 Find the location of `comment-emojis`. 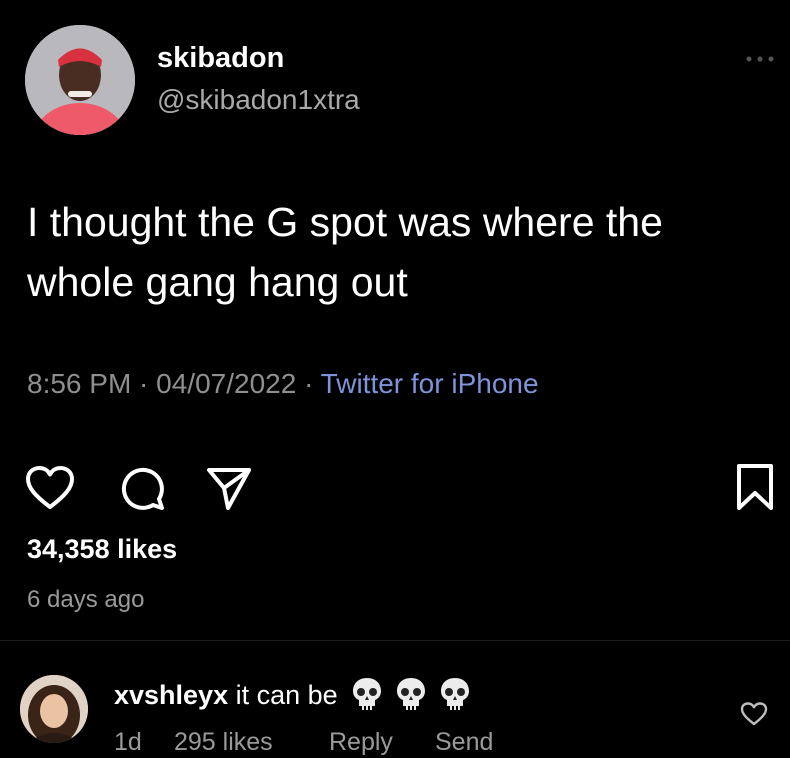

comment-emojis is located at coordinates (417, 697).